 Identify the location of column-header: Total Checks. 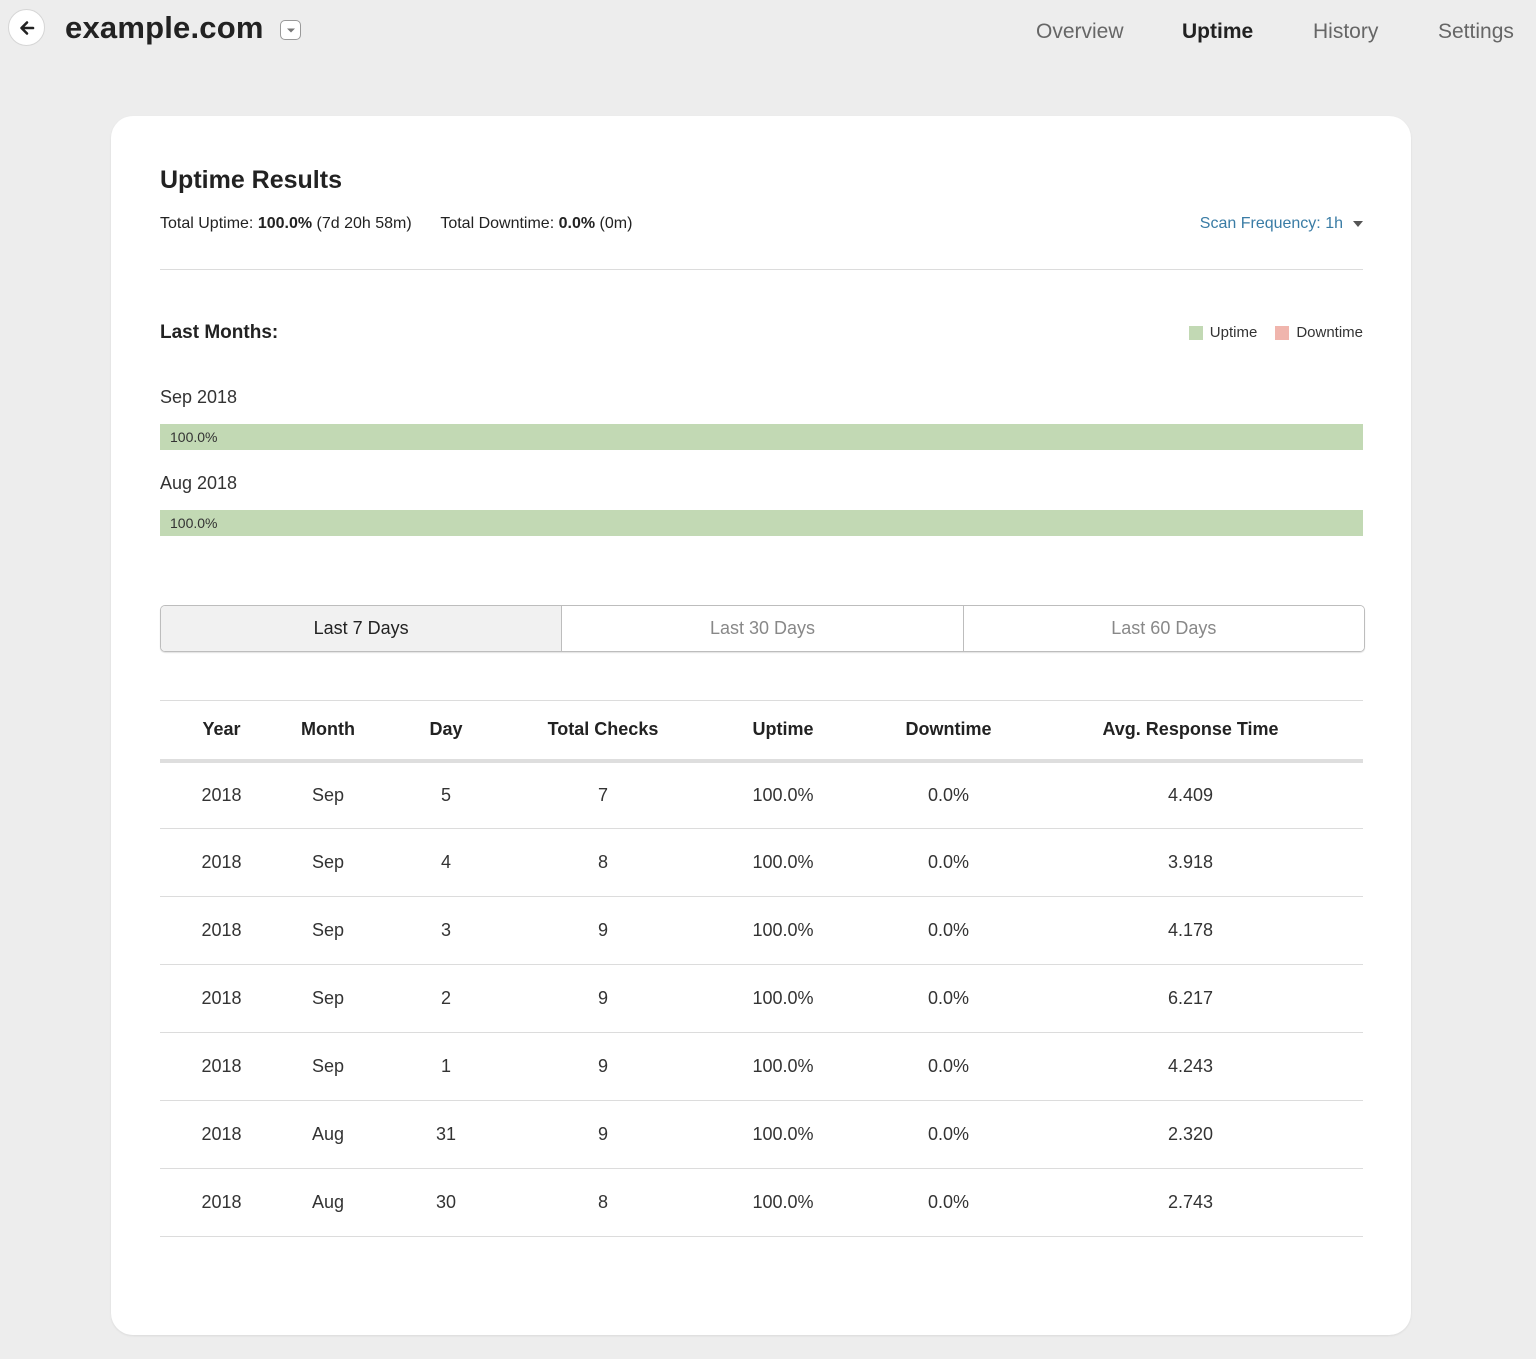
(603, 731).